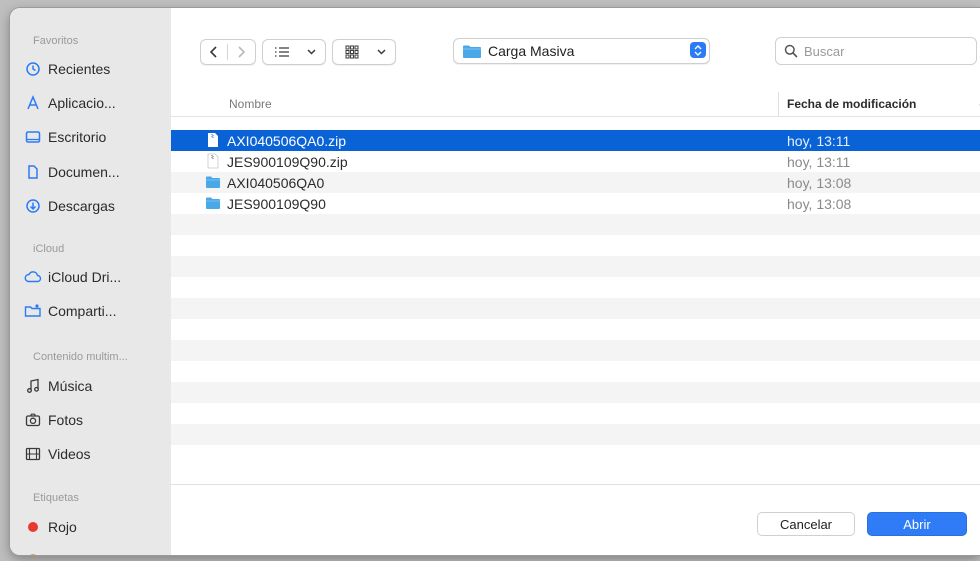 The height and width of the screenshot is (561, 980). I want to click on camera-icon, so click(33, 420).